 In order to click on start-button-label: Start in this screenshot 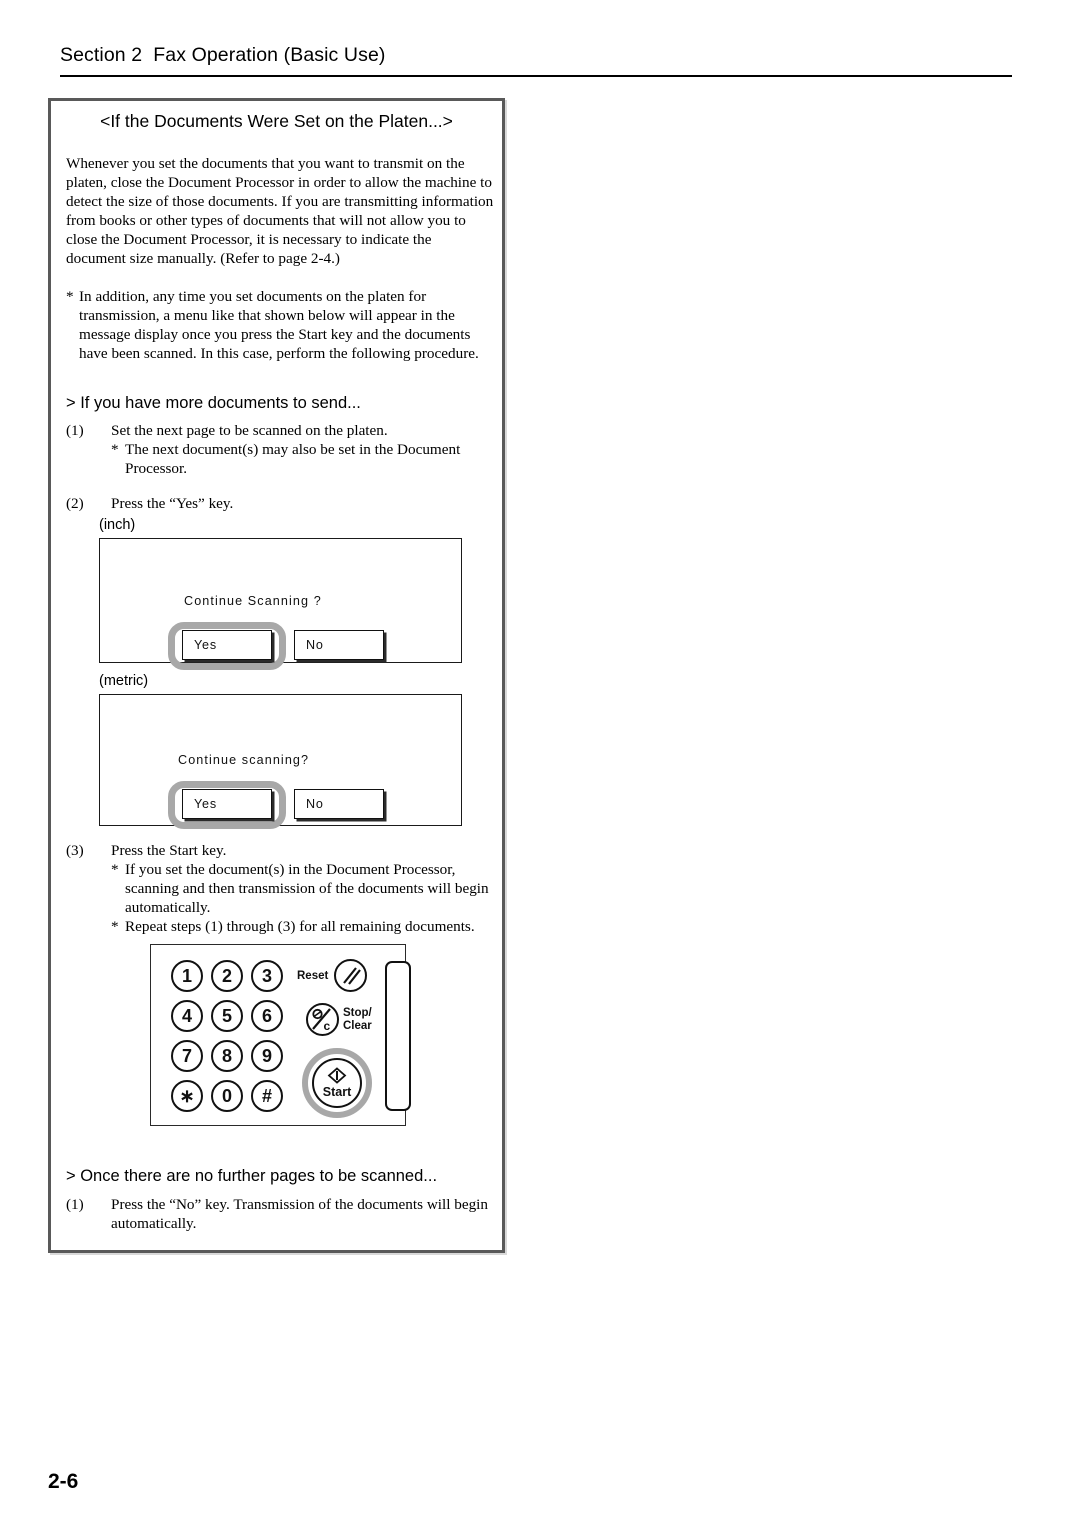, I will do `click(337, 1092)`.